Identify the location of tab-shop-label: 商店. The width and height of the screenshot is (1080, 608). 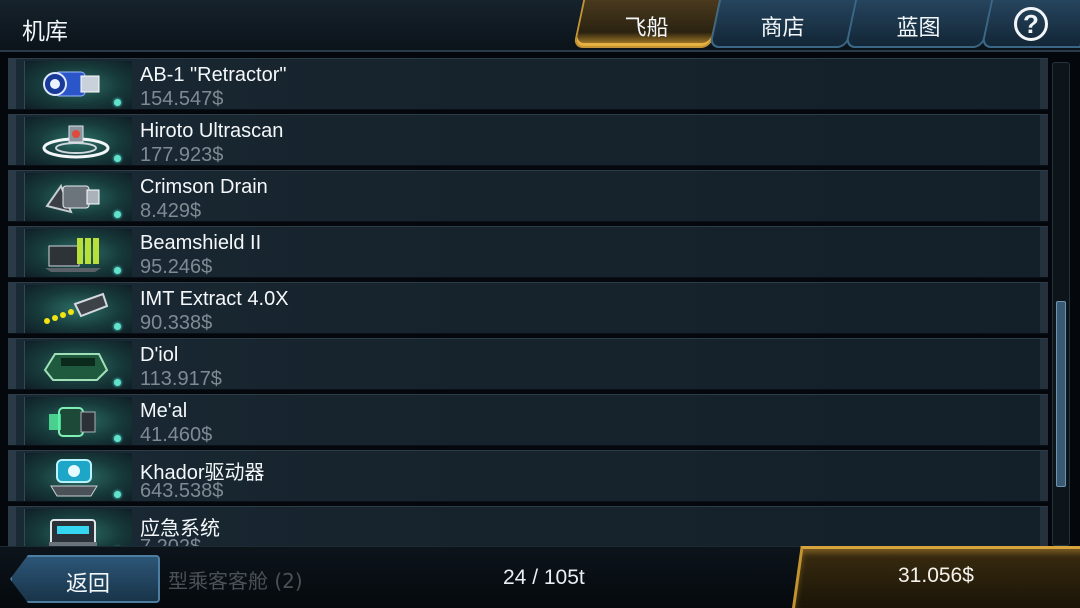
(782, 28).